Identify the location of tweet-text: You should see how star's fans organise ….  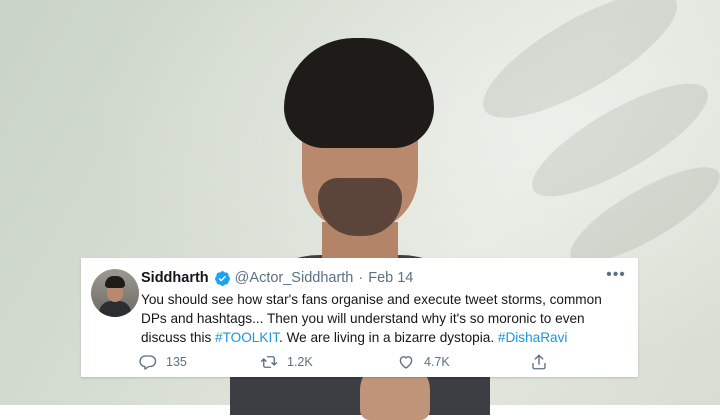
(386, 318).